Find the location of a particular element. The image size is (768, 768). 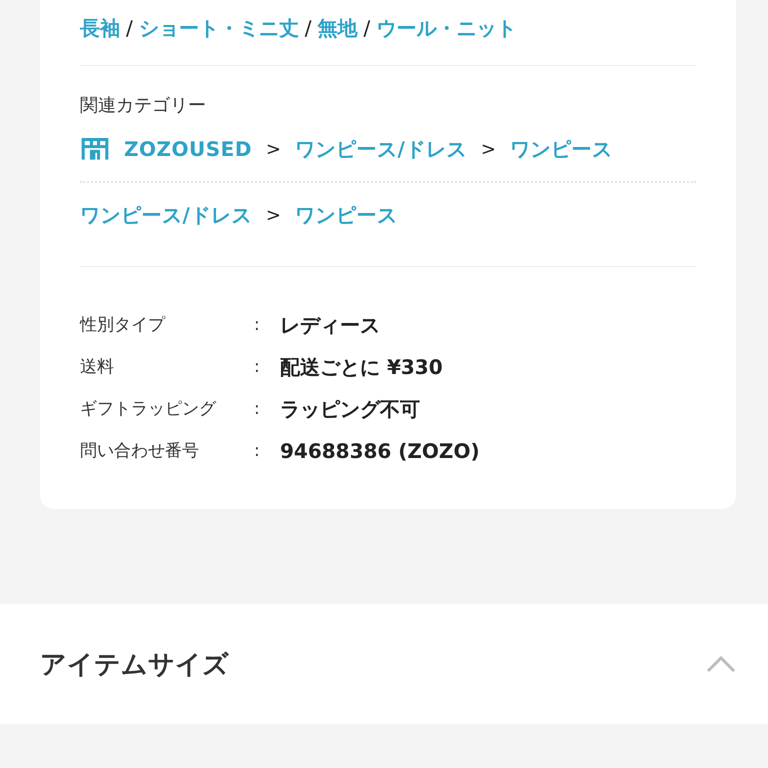

tag-link: ショート・ミニ丈 is located at coordinates (218, 28).